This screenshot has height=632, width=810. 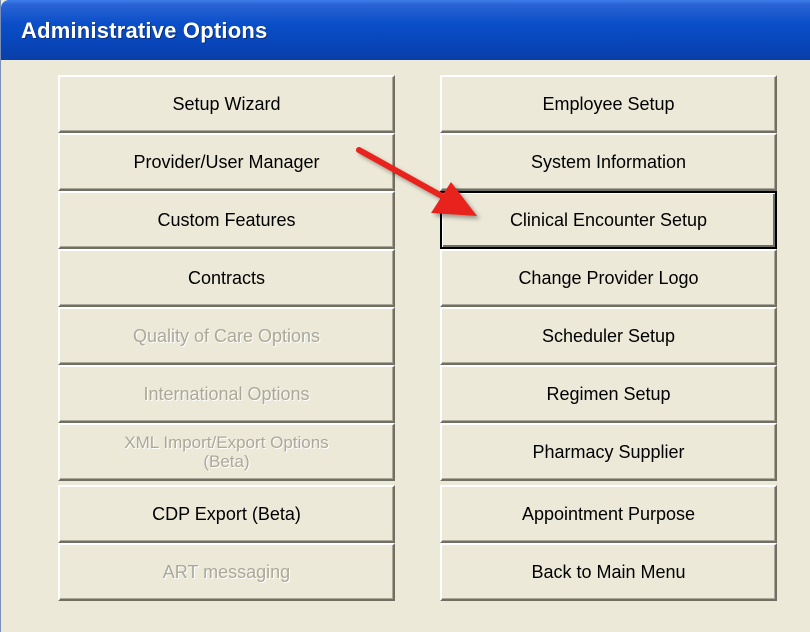 What do you see at coordinates (226, 162) in the screenshot?
I see `provider-user-manager-button: Provider/User Manager` at bounding box center [226, 162].